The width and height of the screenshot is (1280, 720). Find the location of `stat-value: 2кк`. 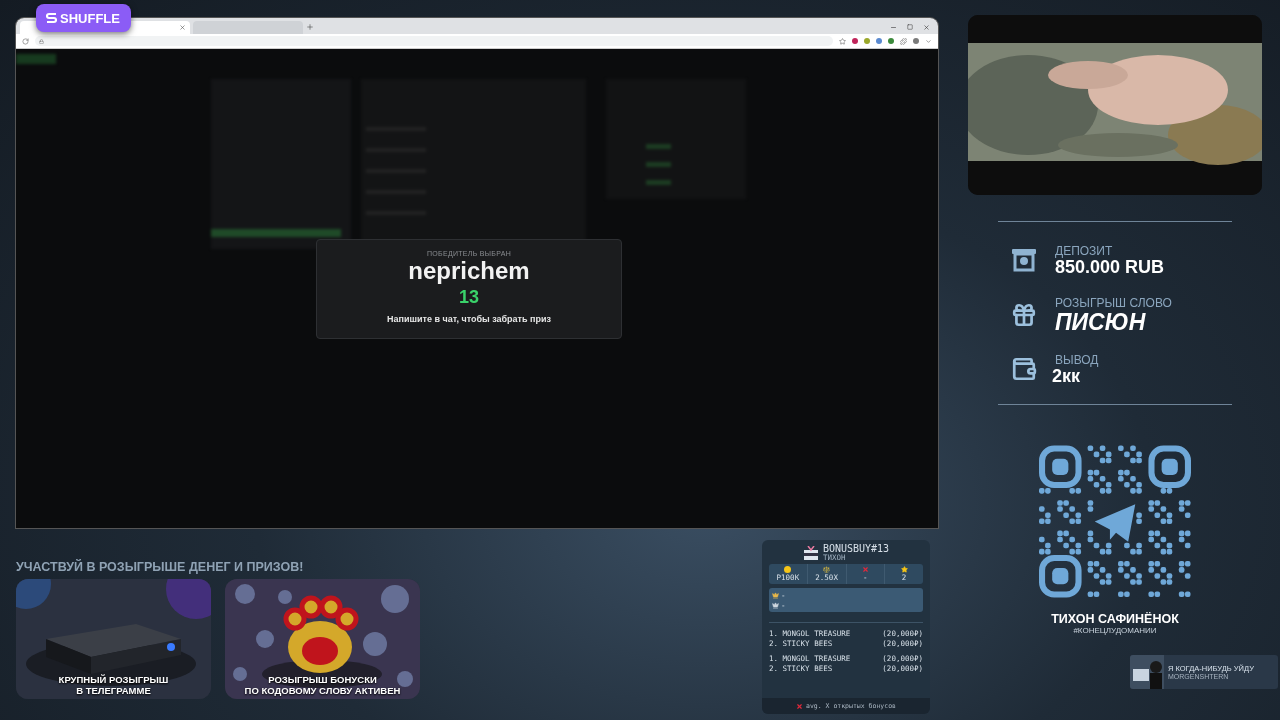

stat-value: 2кк is located at coordinates (1066, 376).